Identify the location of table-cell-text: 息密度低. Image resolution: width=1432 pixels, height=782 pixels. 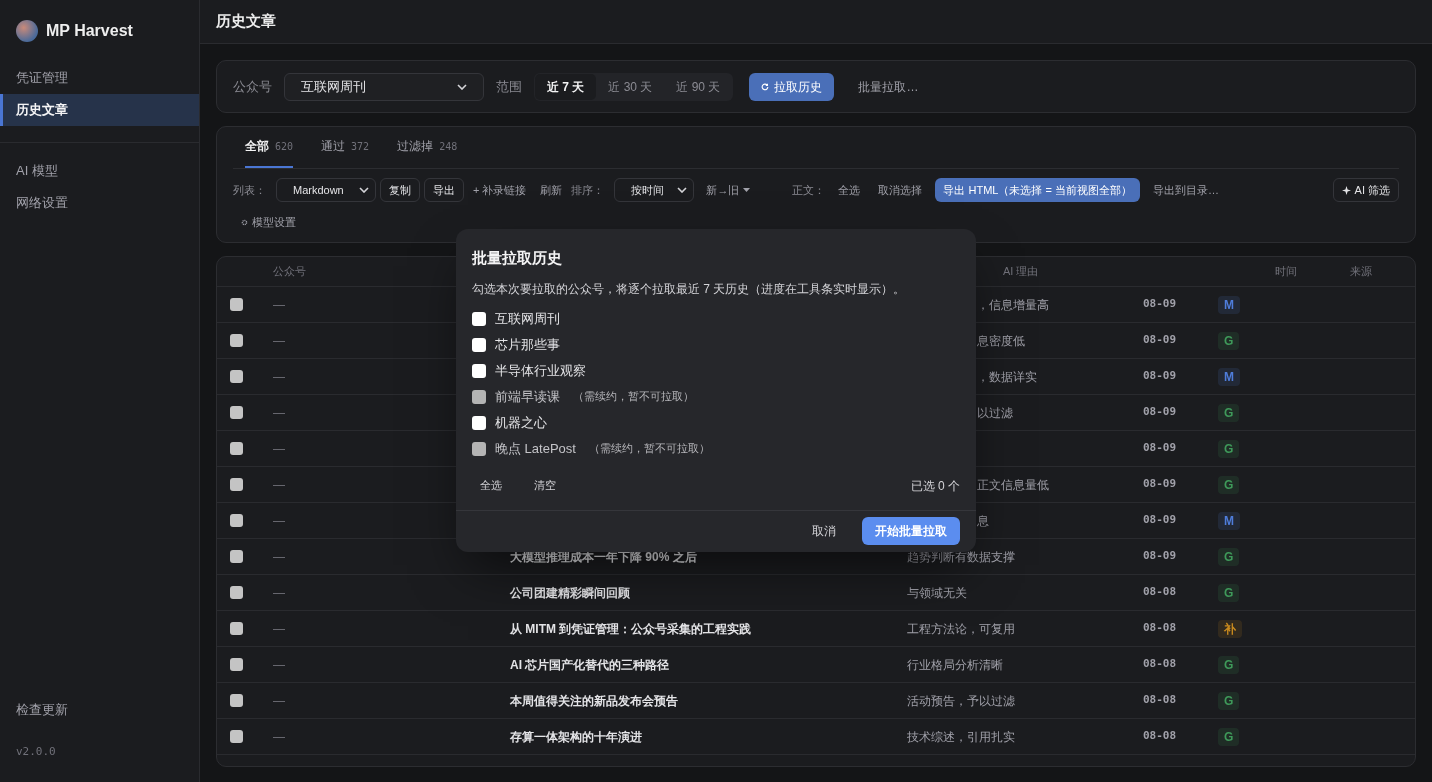
(1001, 341).